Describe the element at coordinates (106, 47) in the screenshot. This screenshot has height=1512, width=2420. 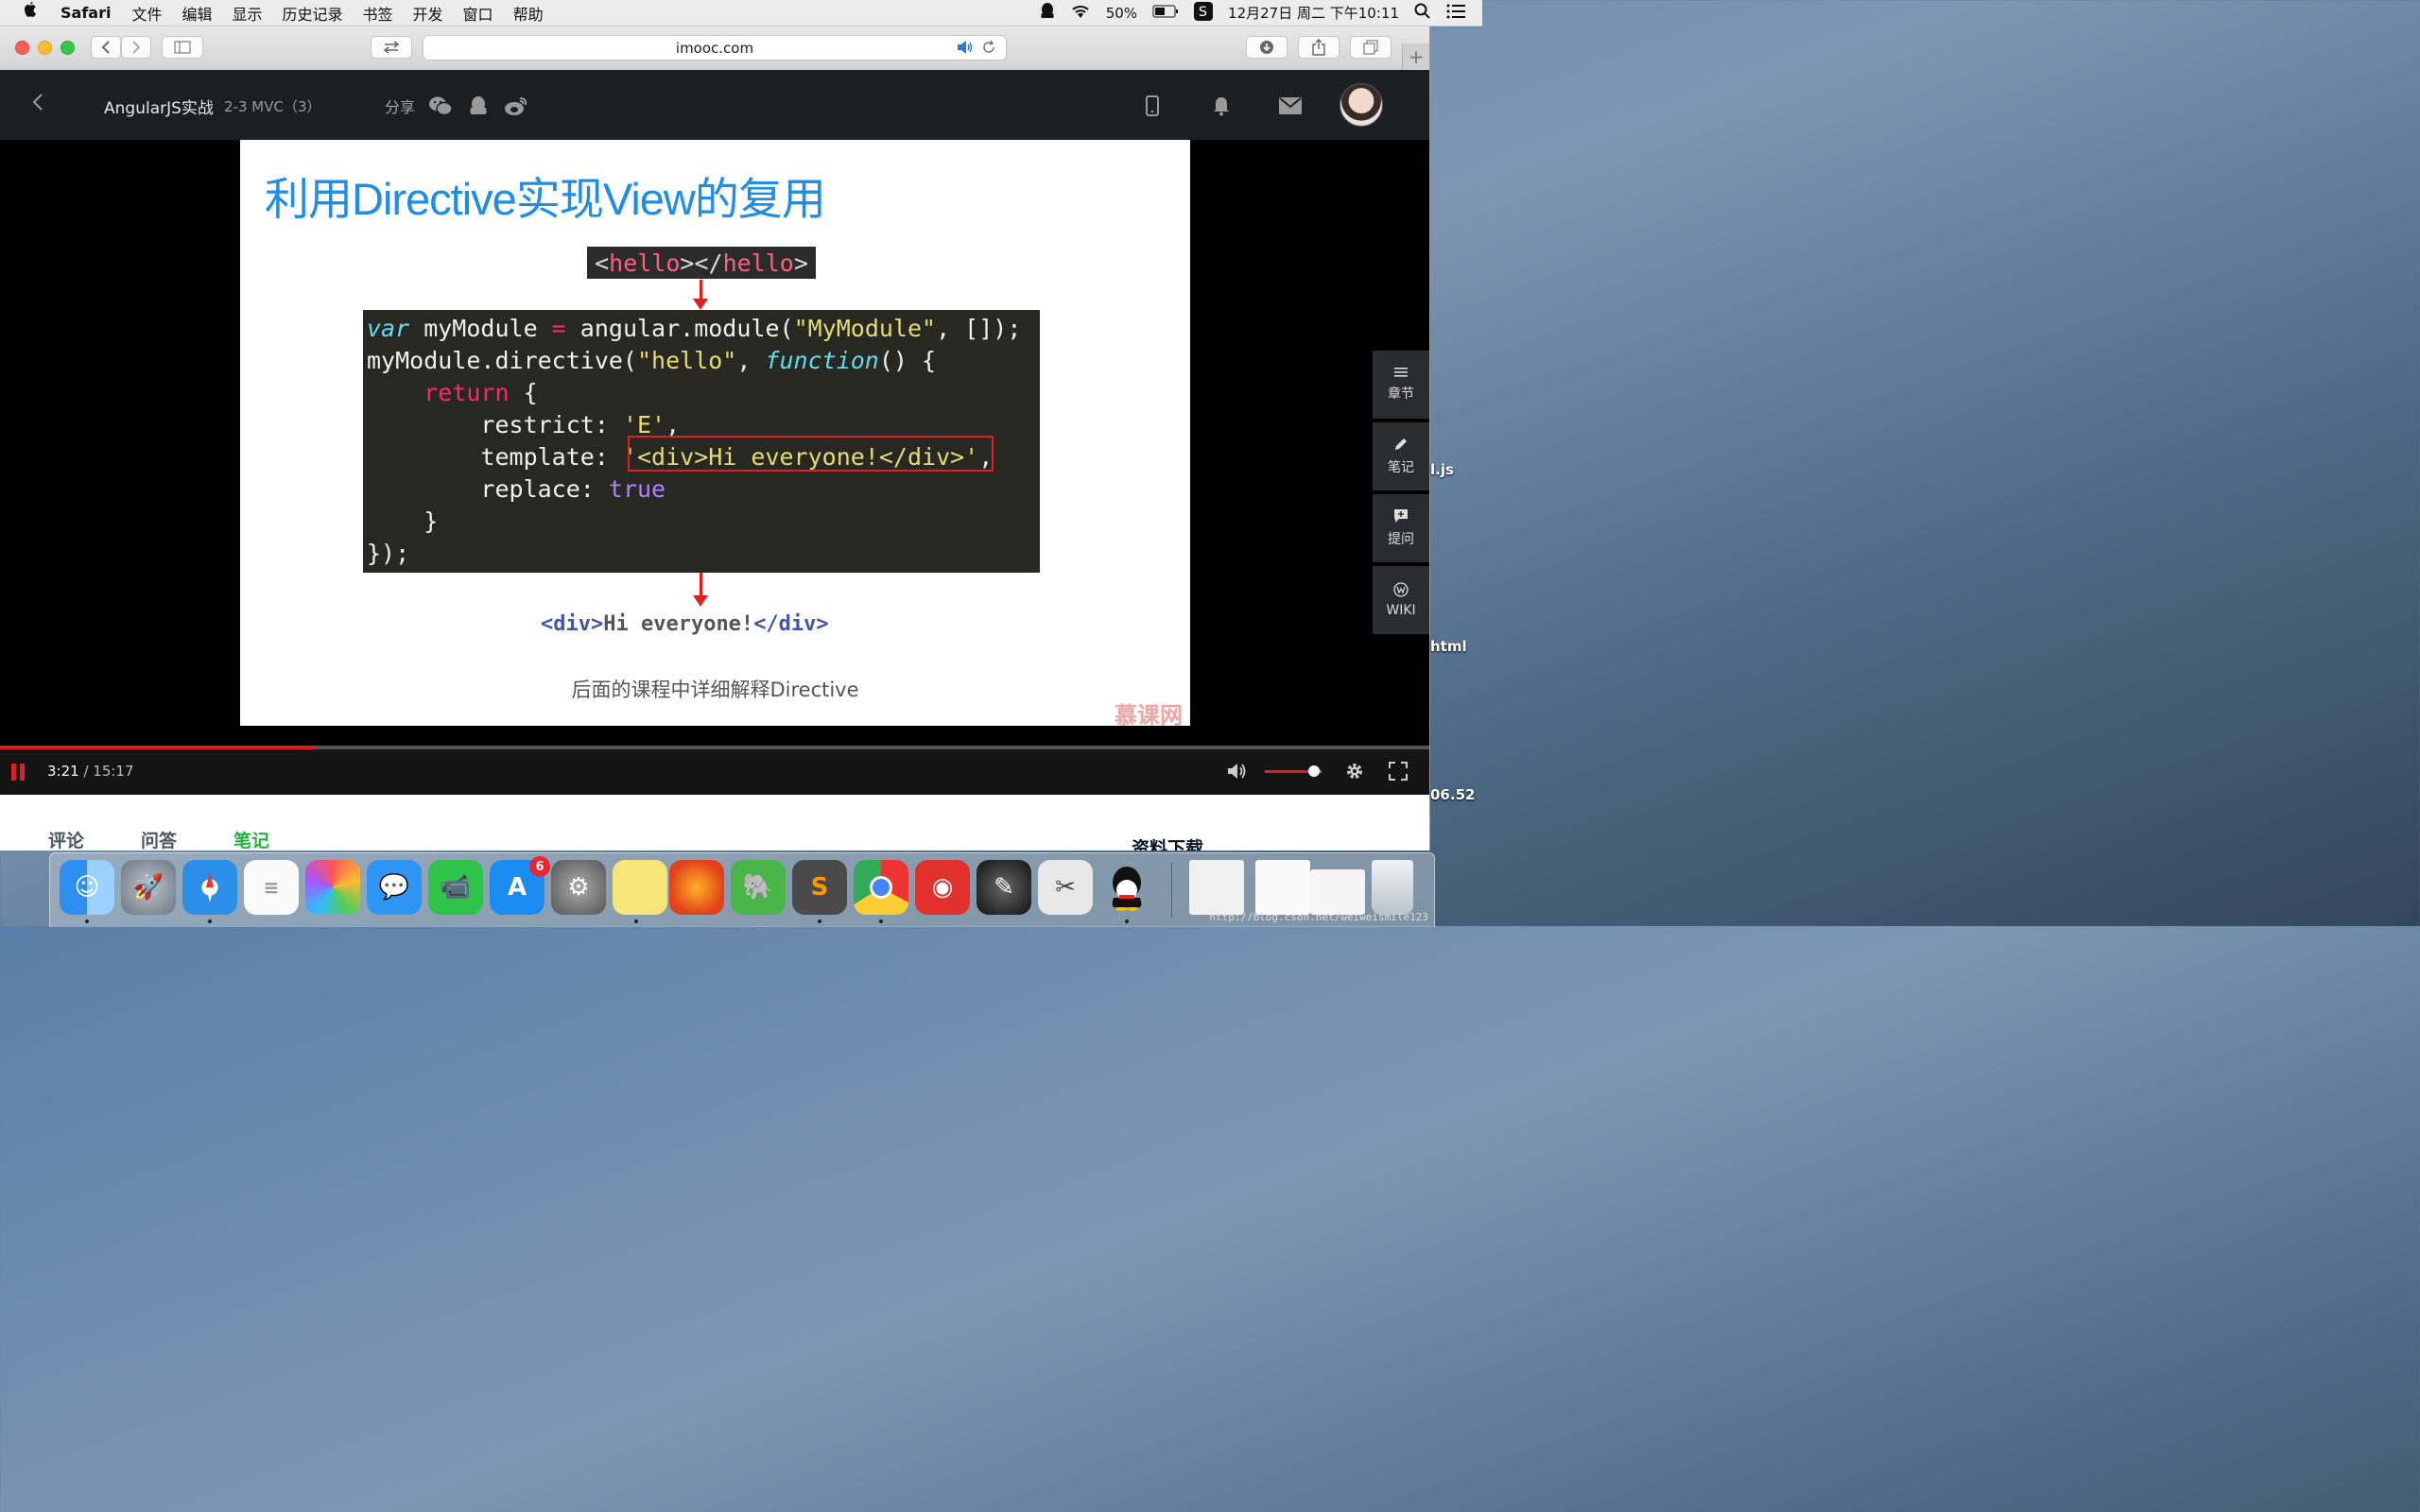
I see `back-button` at that location.